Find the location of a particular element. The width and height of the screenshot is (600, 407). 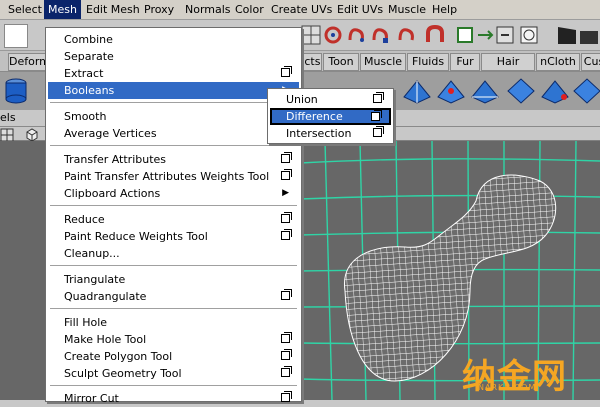

submenu-arrow-icon: ▶ is located at coordinates (285, 193).